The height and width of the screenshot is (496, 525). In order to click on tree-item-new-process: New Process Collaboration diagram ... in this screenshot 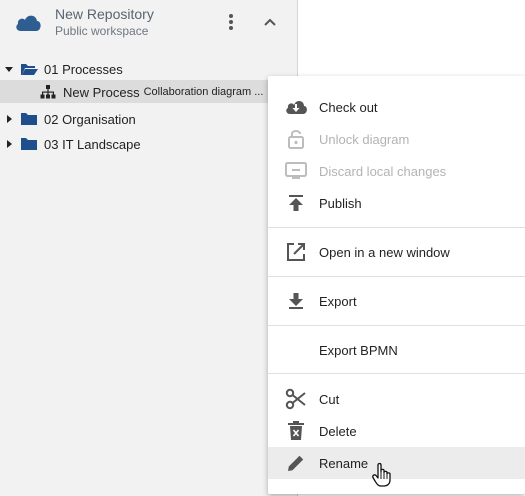, I will do `click(151, 92)`.